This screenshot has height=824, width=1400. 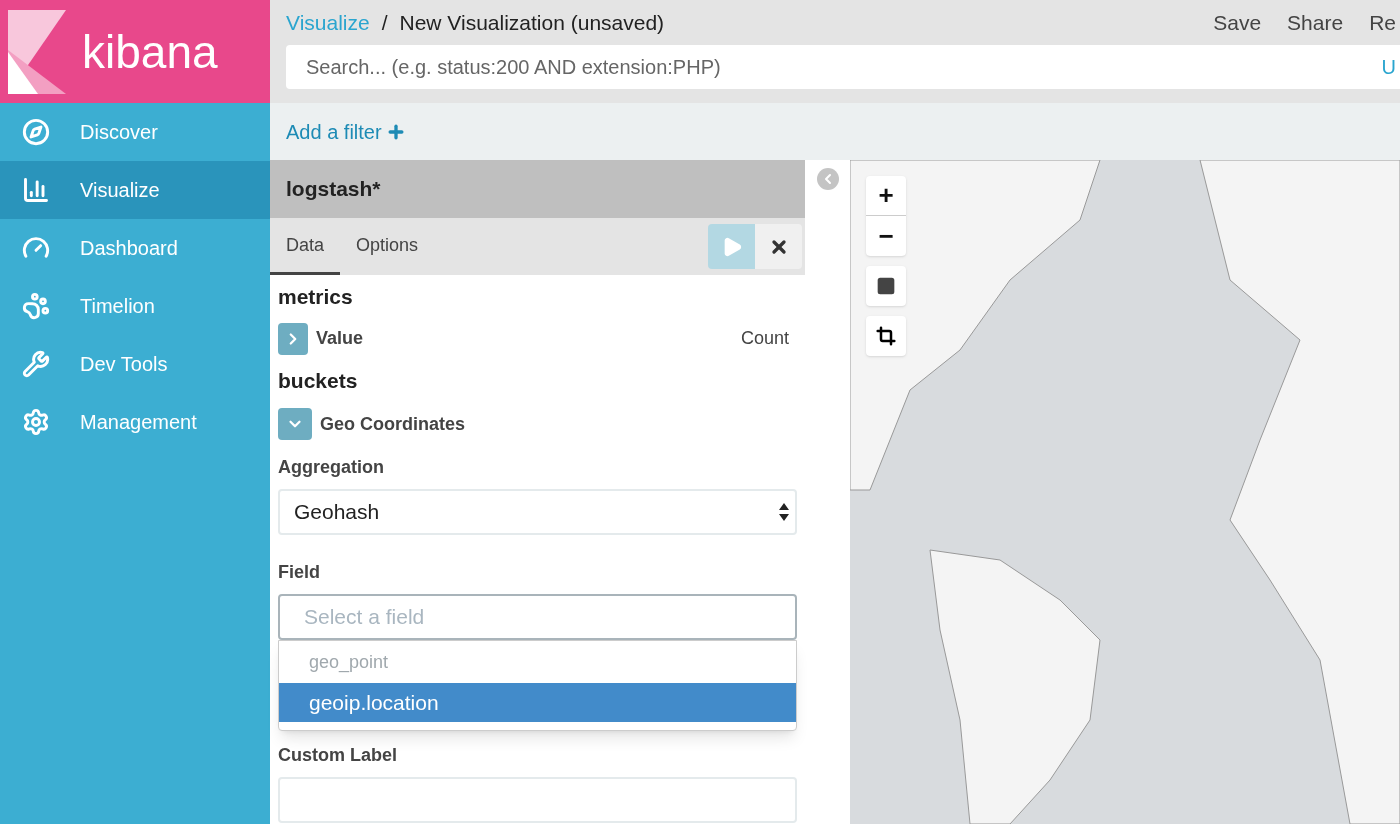 What do you see at coordinates (537, 189) in the screenshot?
I see `index-pattern-header: logstash*` at bounding box center [537, 189].